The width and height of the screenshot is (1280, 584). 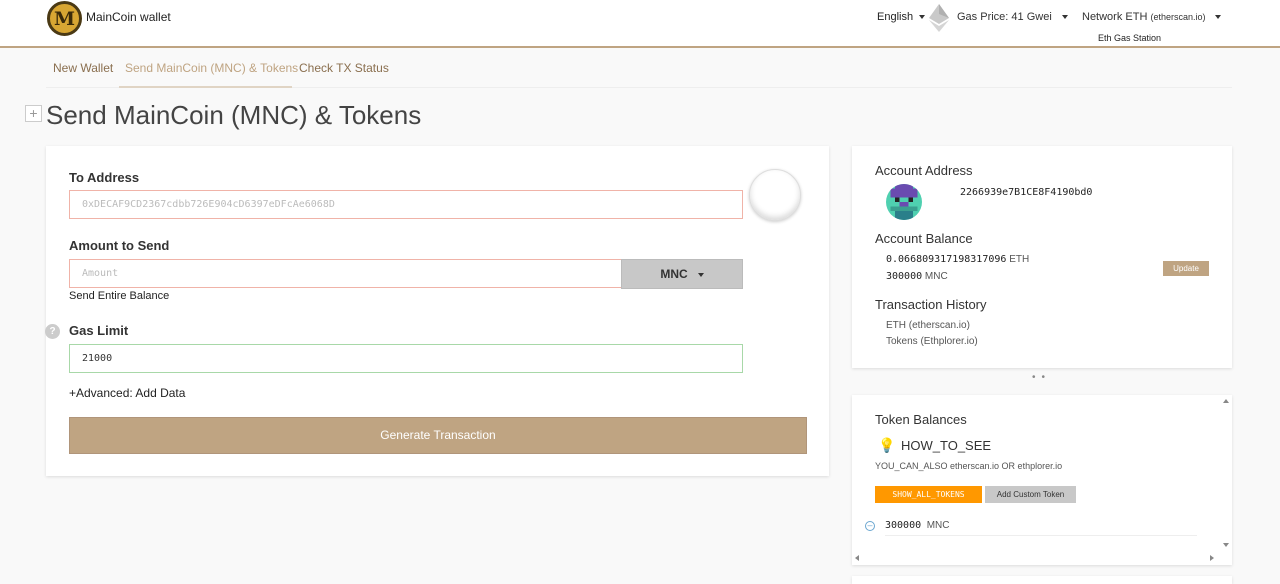 What do you see at coordinates (104, 177) in the screenshot?
I see `to-address-label: To Address` at bounding box center [104, 177].